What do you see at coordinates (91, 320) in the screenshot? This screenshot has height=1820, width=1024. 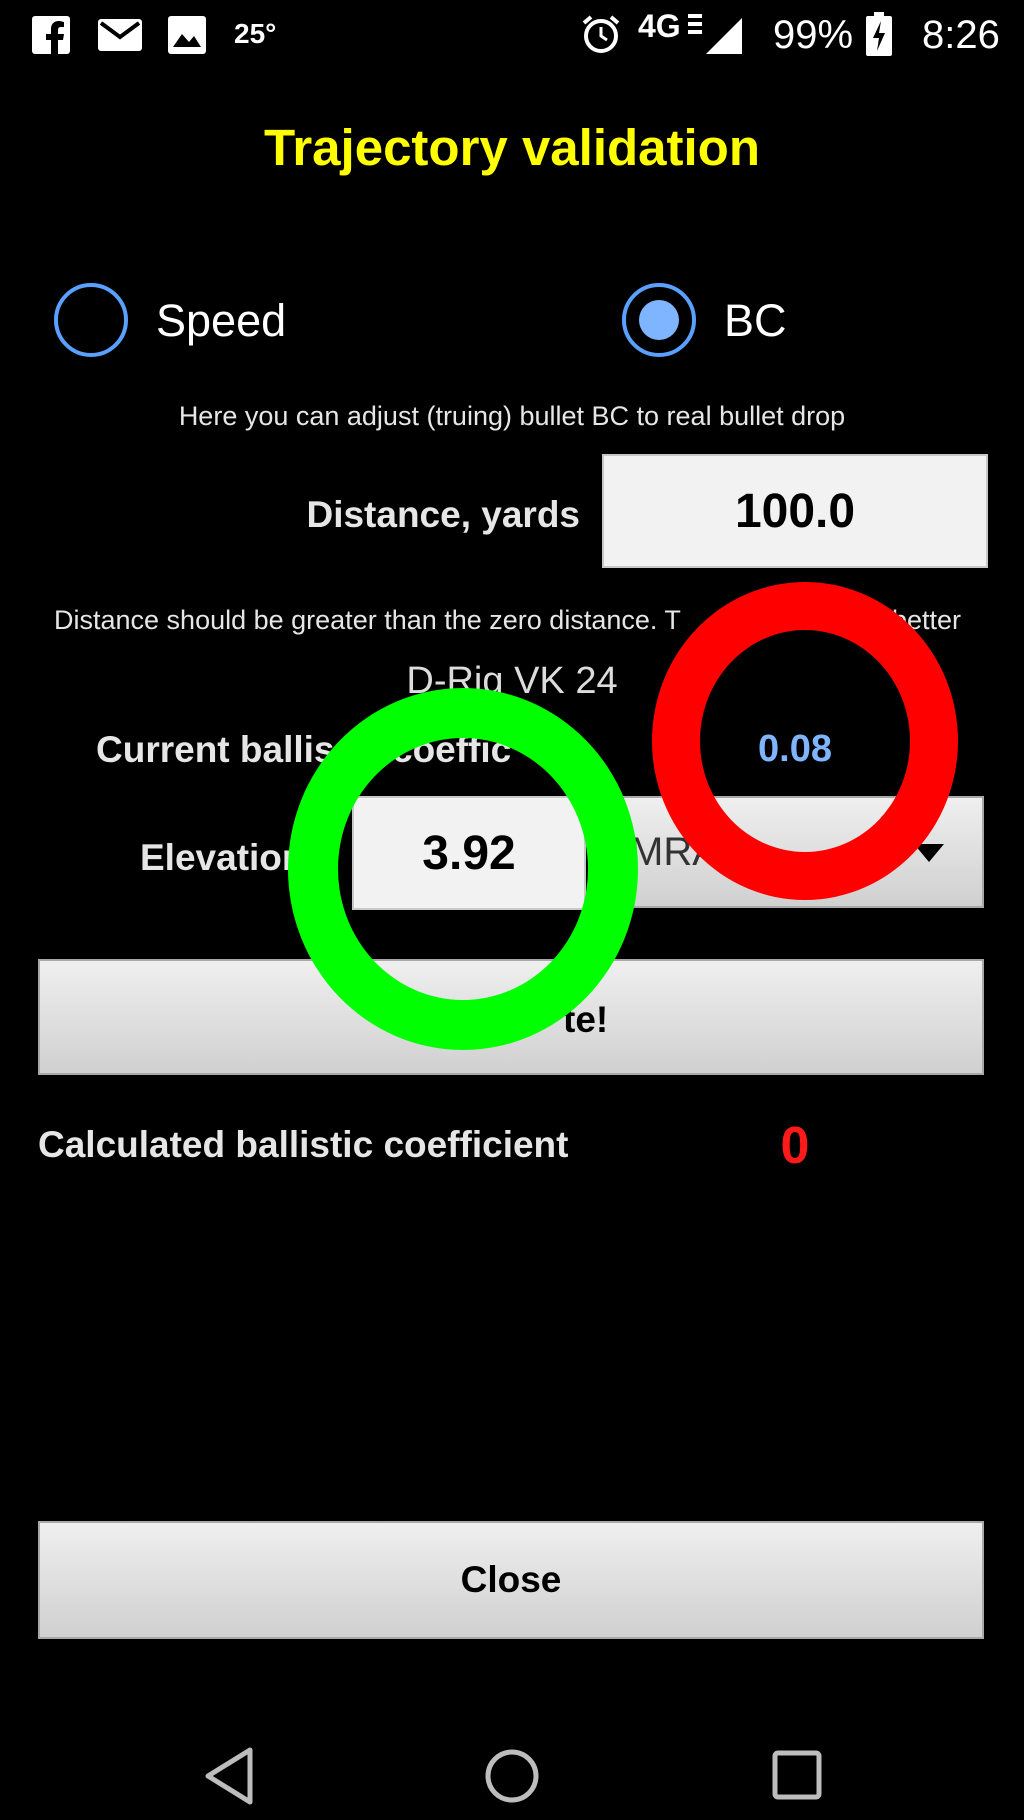 I see `speed-radio-button` at bounding box center [91, 320].